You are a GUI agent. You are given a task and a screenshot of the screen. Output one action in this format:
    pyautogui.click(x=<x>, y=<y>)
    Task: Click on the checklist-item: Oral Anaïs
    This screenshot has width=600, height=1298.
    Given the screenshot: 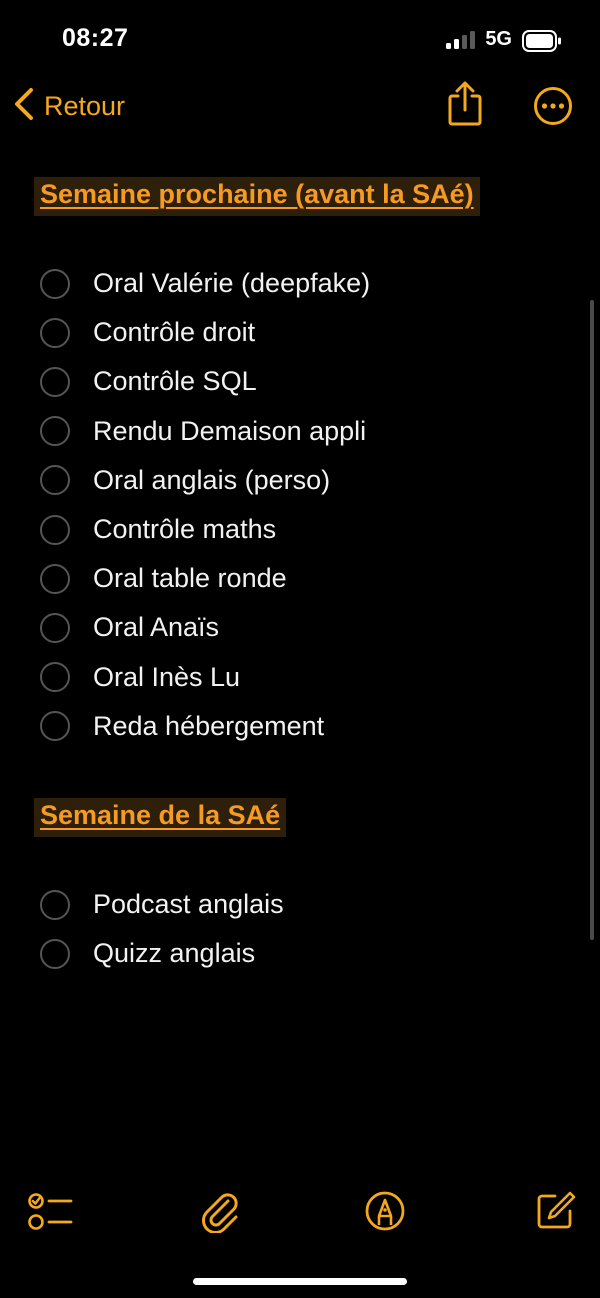 What is the action you would take?
    pyautogui.click(x=300, y=627)
    